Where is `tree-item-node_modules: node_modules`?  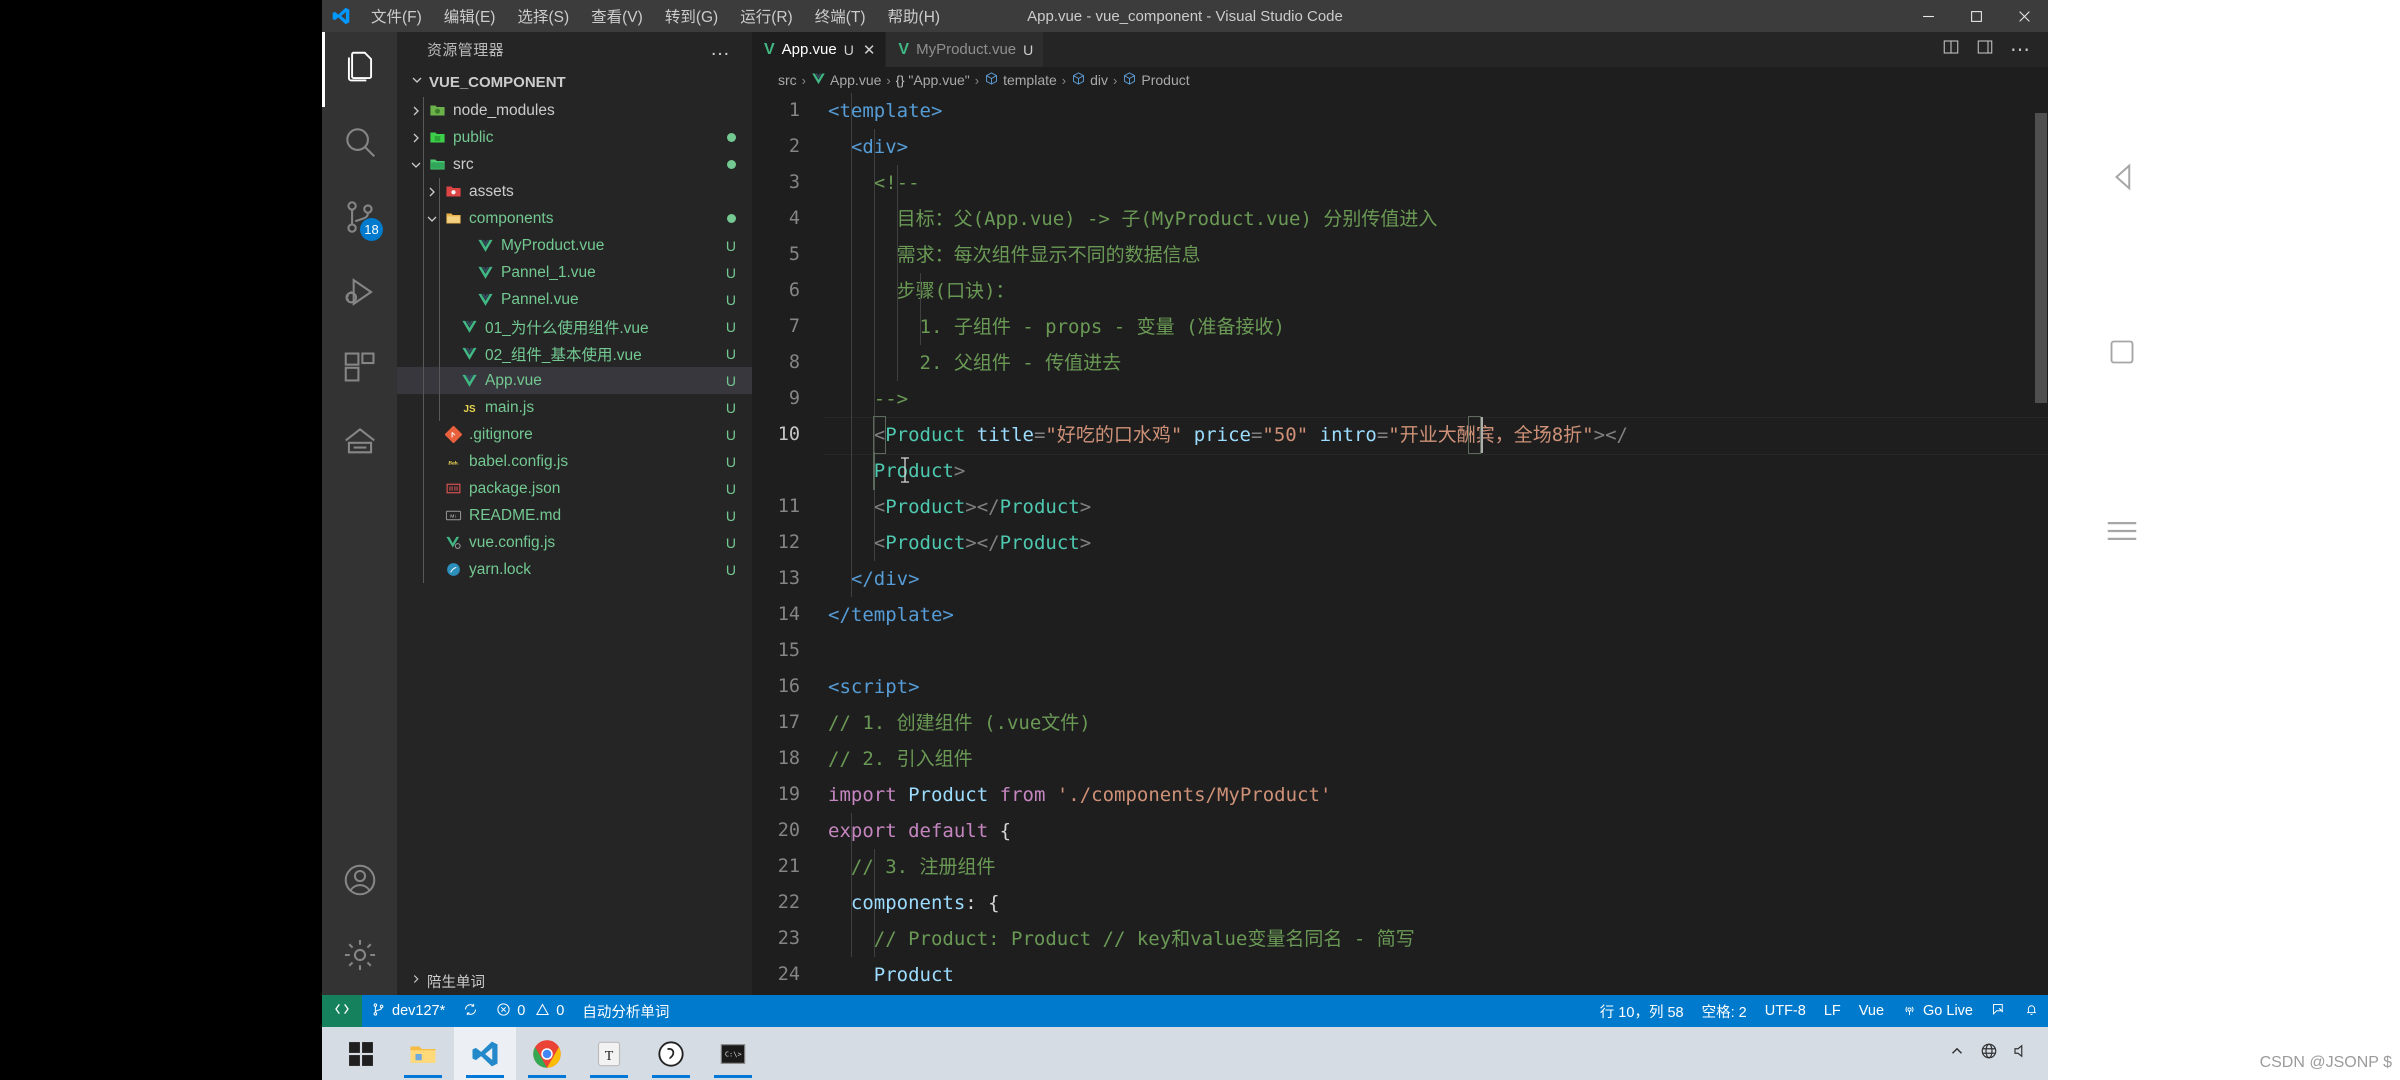 tree-item-node_modules: node_modules is located at coordinates (574, 110).